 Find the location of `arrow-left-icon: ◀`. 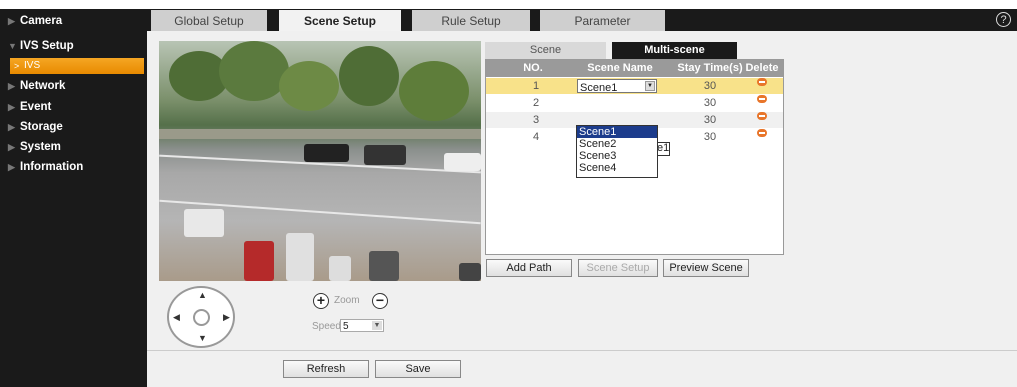

arrow-left-icon: ◀ is located at coordinates (176, 317).